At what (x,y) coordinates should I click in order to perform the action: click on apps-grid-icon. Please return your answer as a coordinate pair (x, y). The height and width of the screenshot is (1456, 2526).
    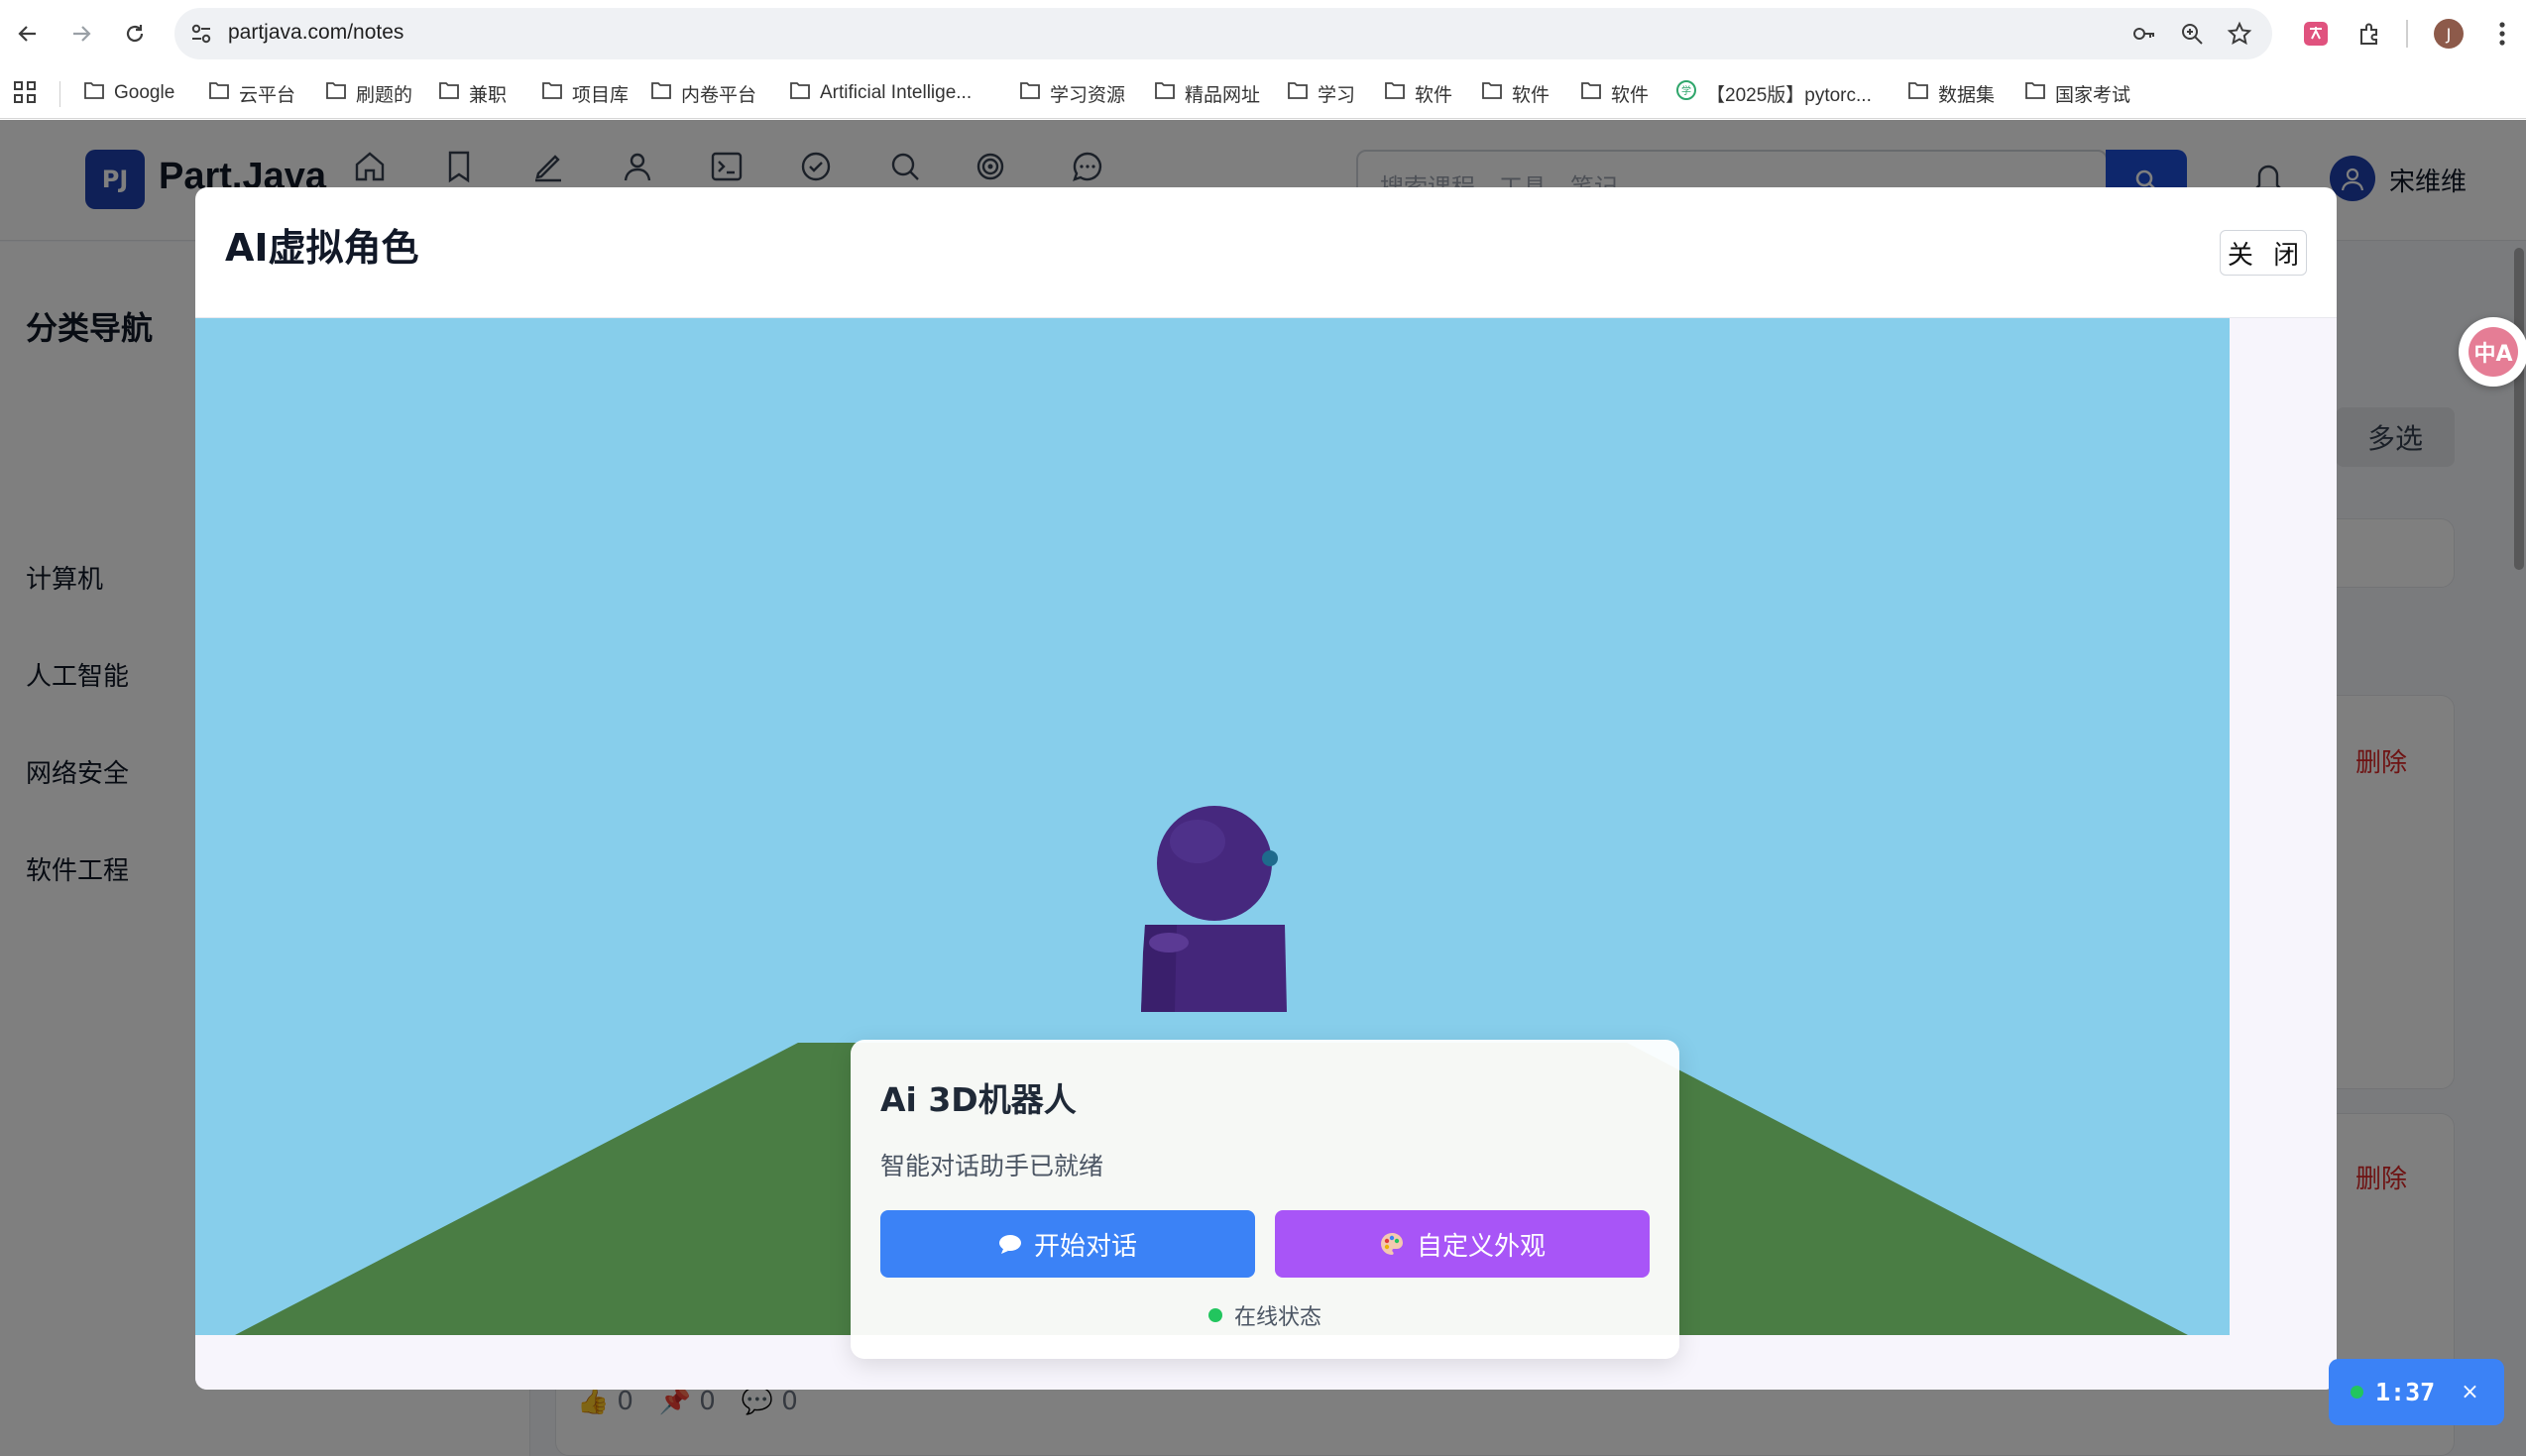
    Looking at the image, I should click on (25, 92).